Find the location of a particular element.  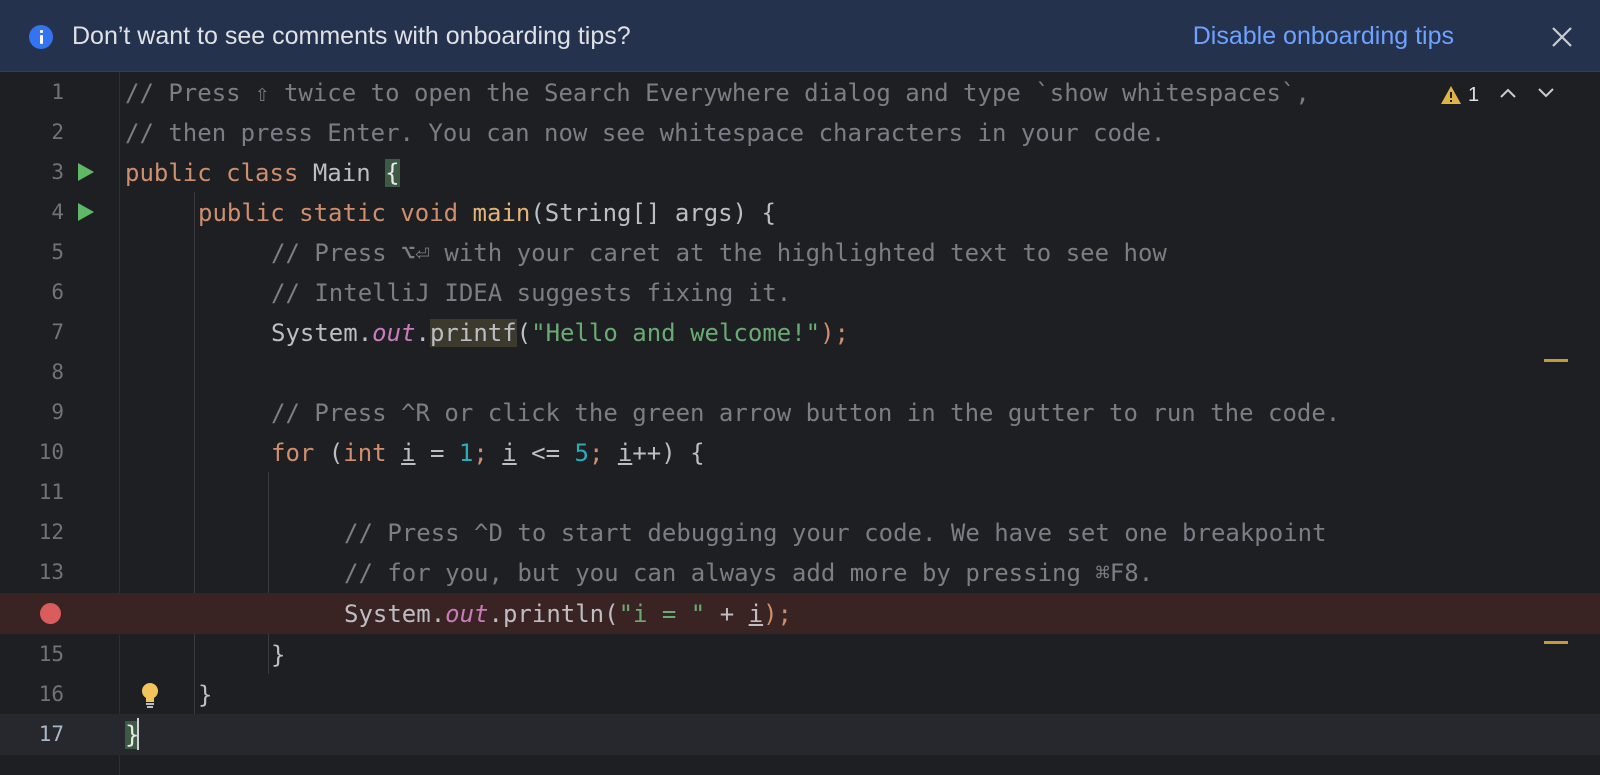

breakpoint-line: System.out.println("i = " + i); is located at coordinates (800, 613).